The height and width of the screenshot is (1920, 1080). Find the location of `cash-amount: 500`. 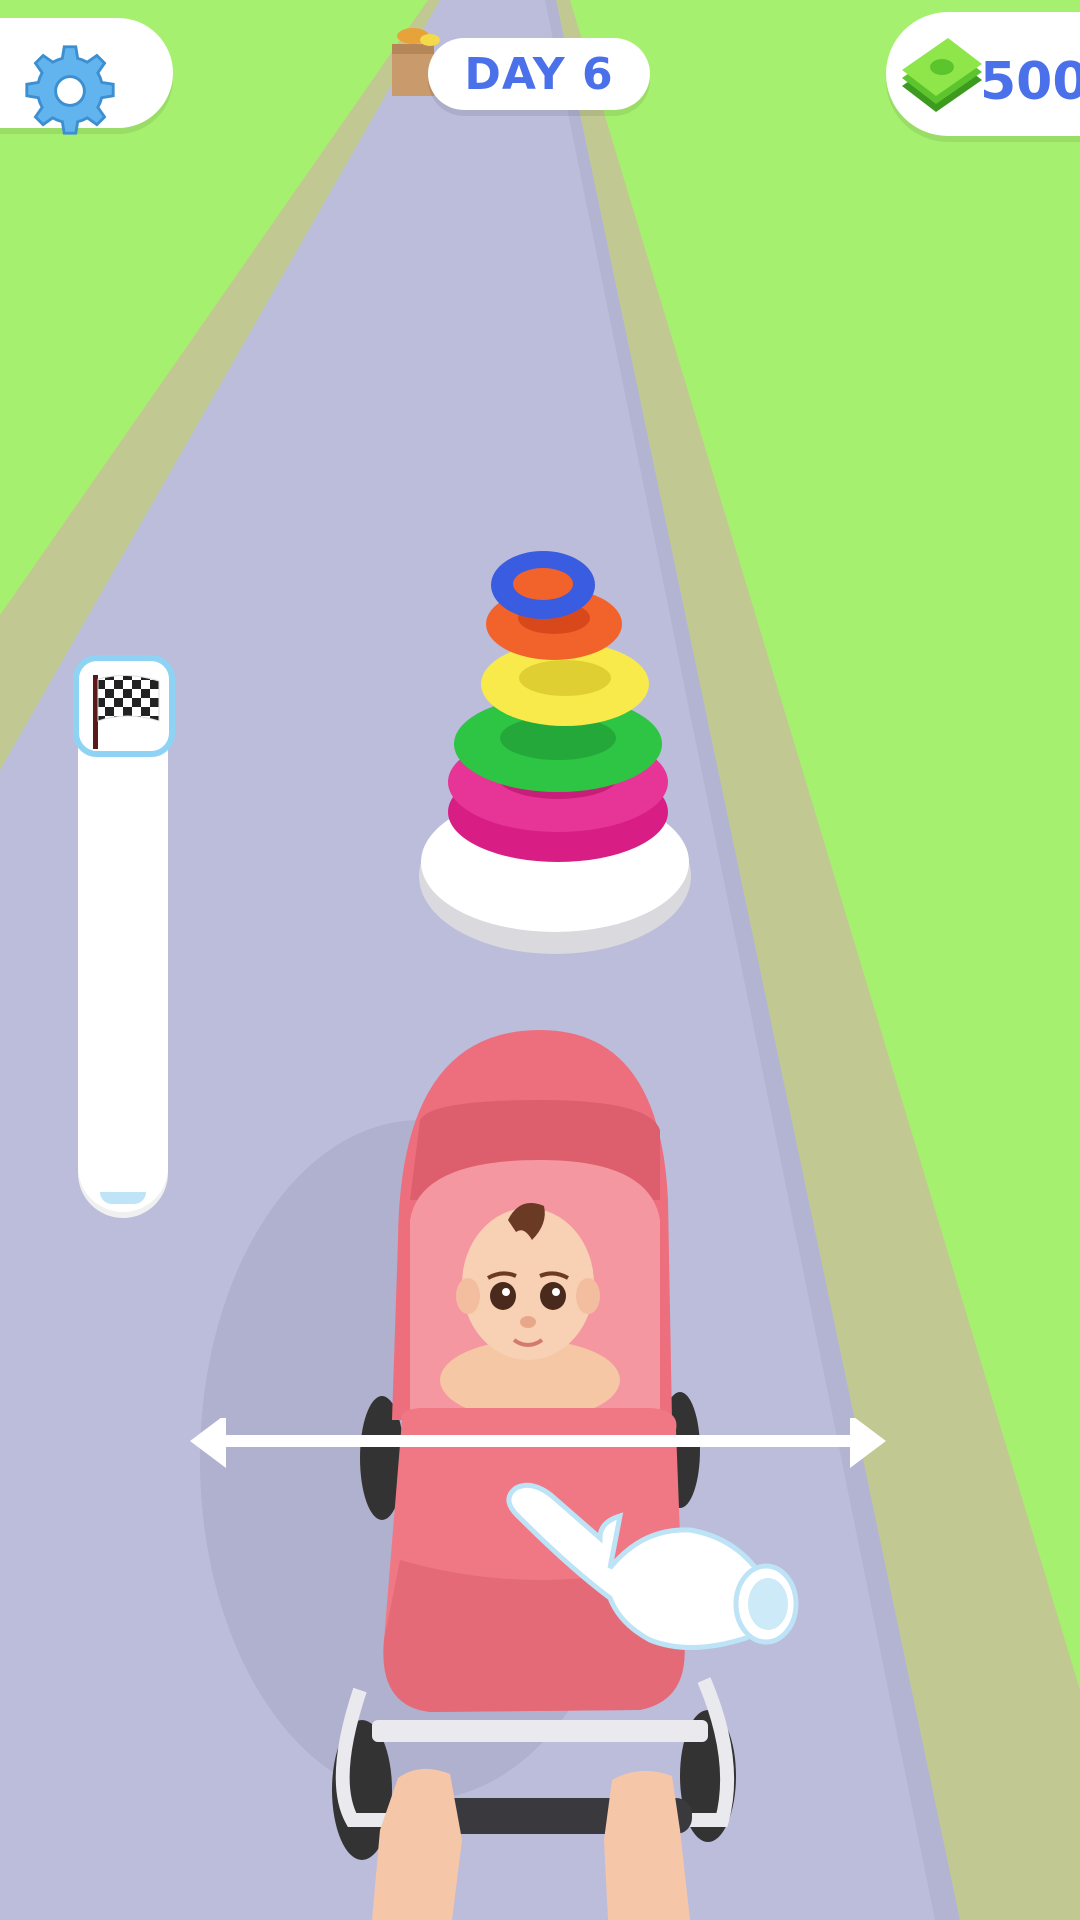

cash-amount: 500 is located at coordinates (1030, 82).